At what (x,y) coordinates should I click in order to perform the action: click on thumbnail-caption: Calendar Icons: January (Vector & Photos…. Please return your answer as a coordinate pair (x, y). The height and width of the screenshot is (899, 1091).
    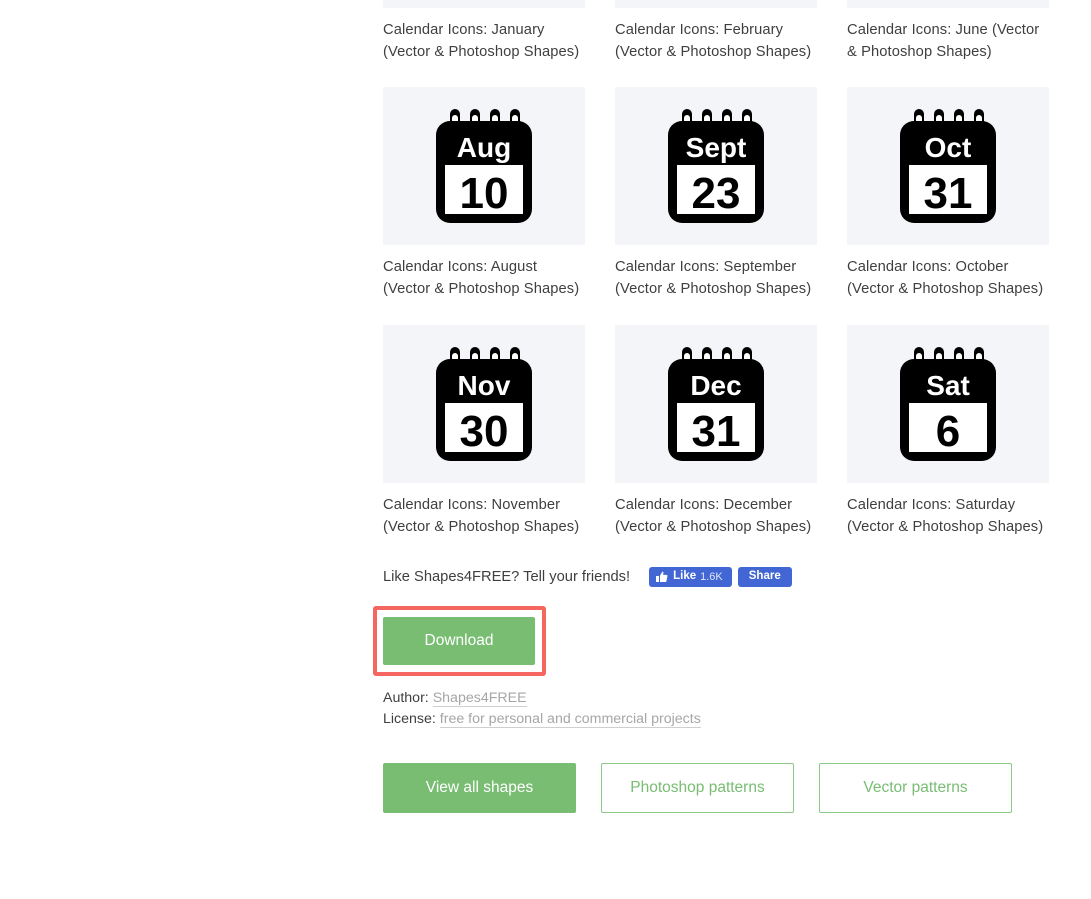
    Looking at the image, I should click on (481, 41).